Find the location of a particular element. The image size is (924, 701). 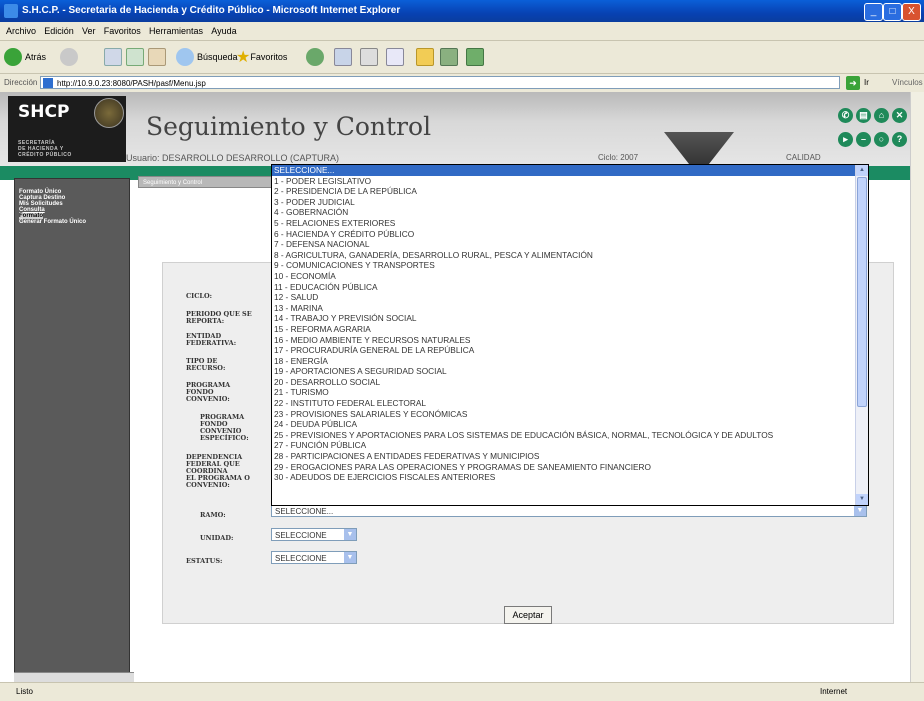

ramo-option: 7 - DEFENSA NACIONAL is located at coordinates (570, 244).